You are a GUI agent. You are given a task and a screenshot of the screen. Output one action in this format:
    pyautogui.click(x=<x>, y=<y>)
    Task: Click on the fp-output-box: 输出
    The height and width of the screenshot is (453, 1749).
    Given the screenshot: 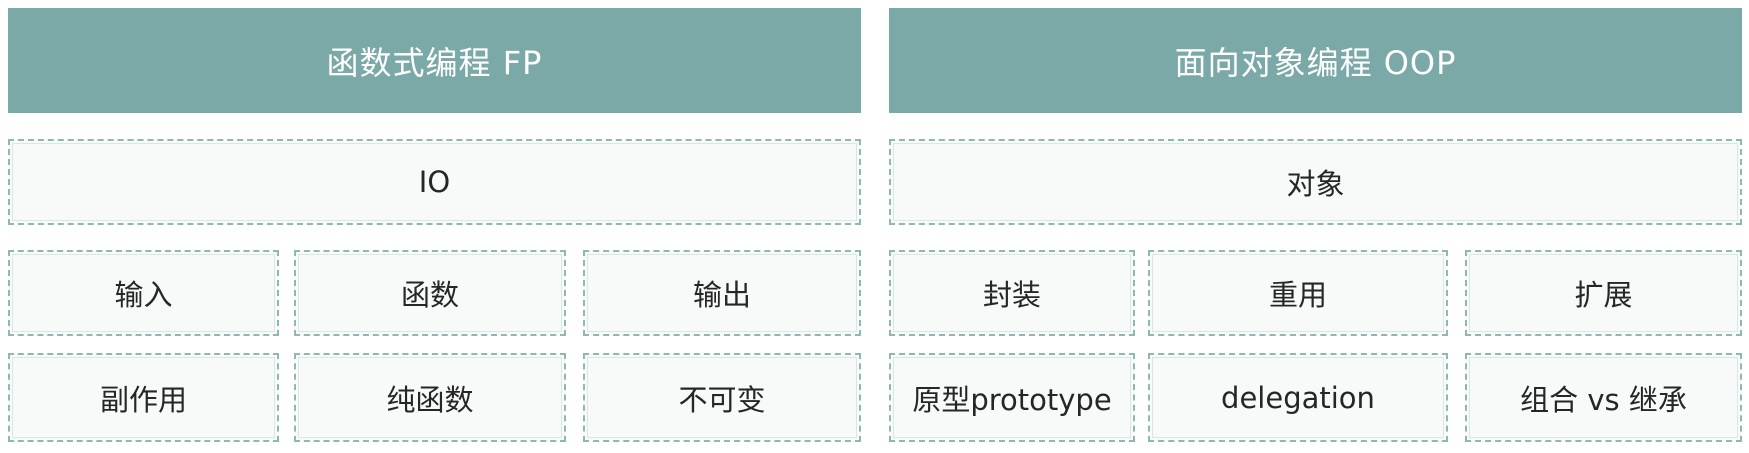 What is the action you would take?
    pyautogui.click(x=722, y=293)
    